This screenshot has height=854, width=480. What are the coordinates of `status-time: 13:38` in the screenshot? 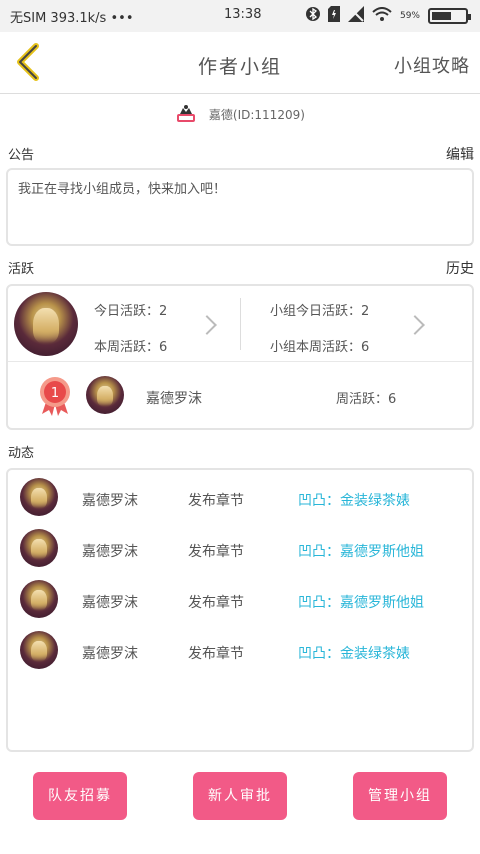 It's located at (243, 14).